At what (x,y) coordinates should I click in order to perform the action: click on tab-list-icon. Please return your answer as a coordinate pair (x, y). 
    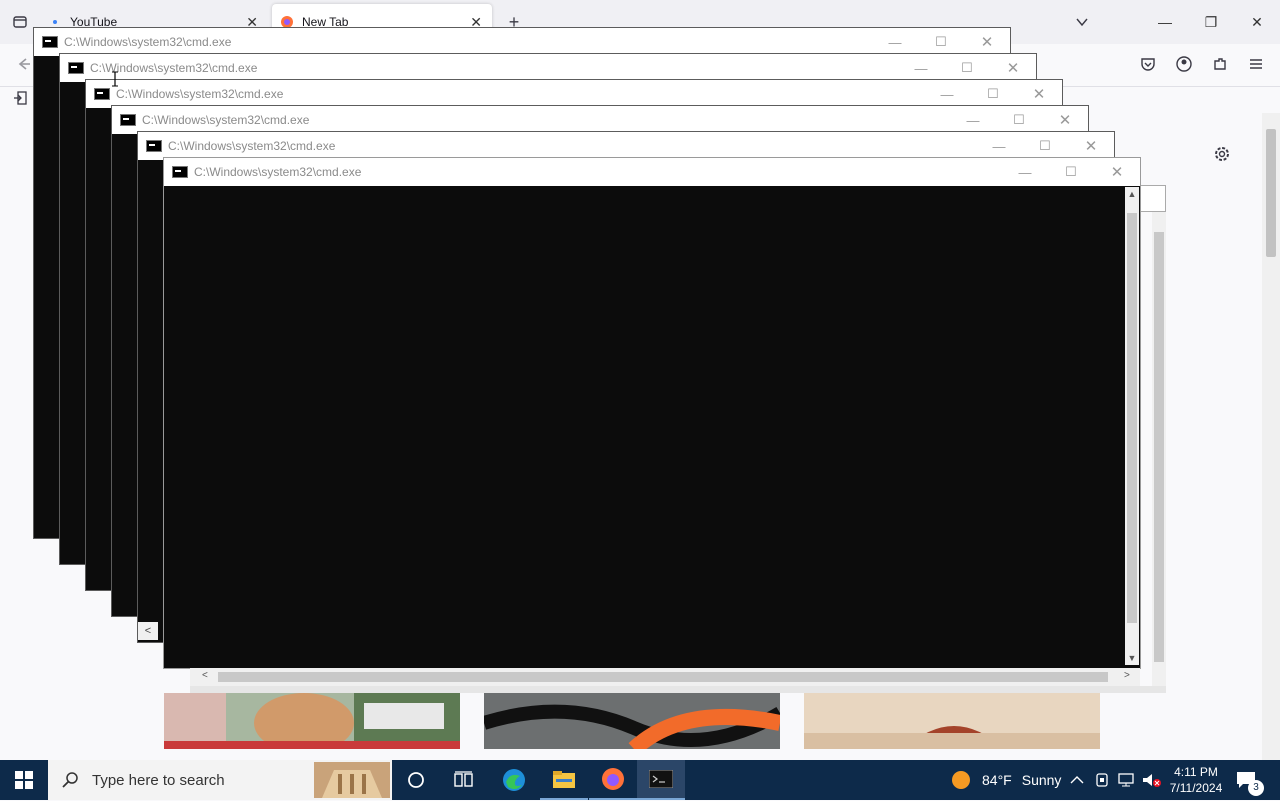
    Looking at the image, I should click on (20, 22).